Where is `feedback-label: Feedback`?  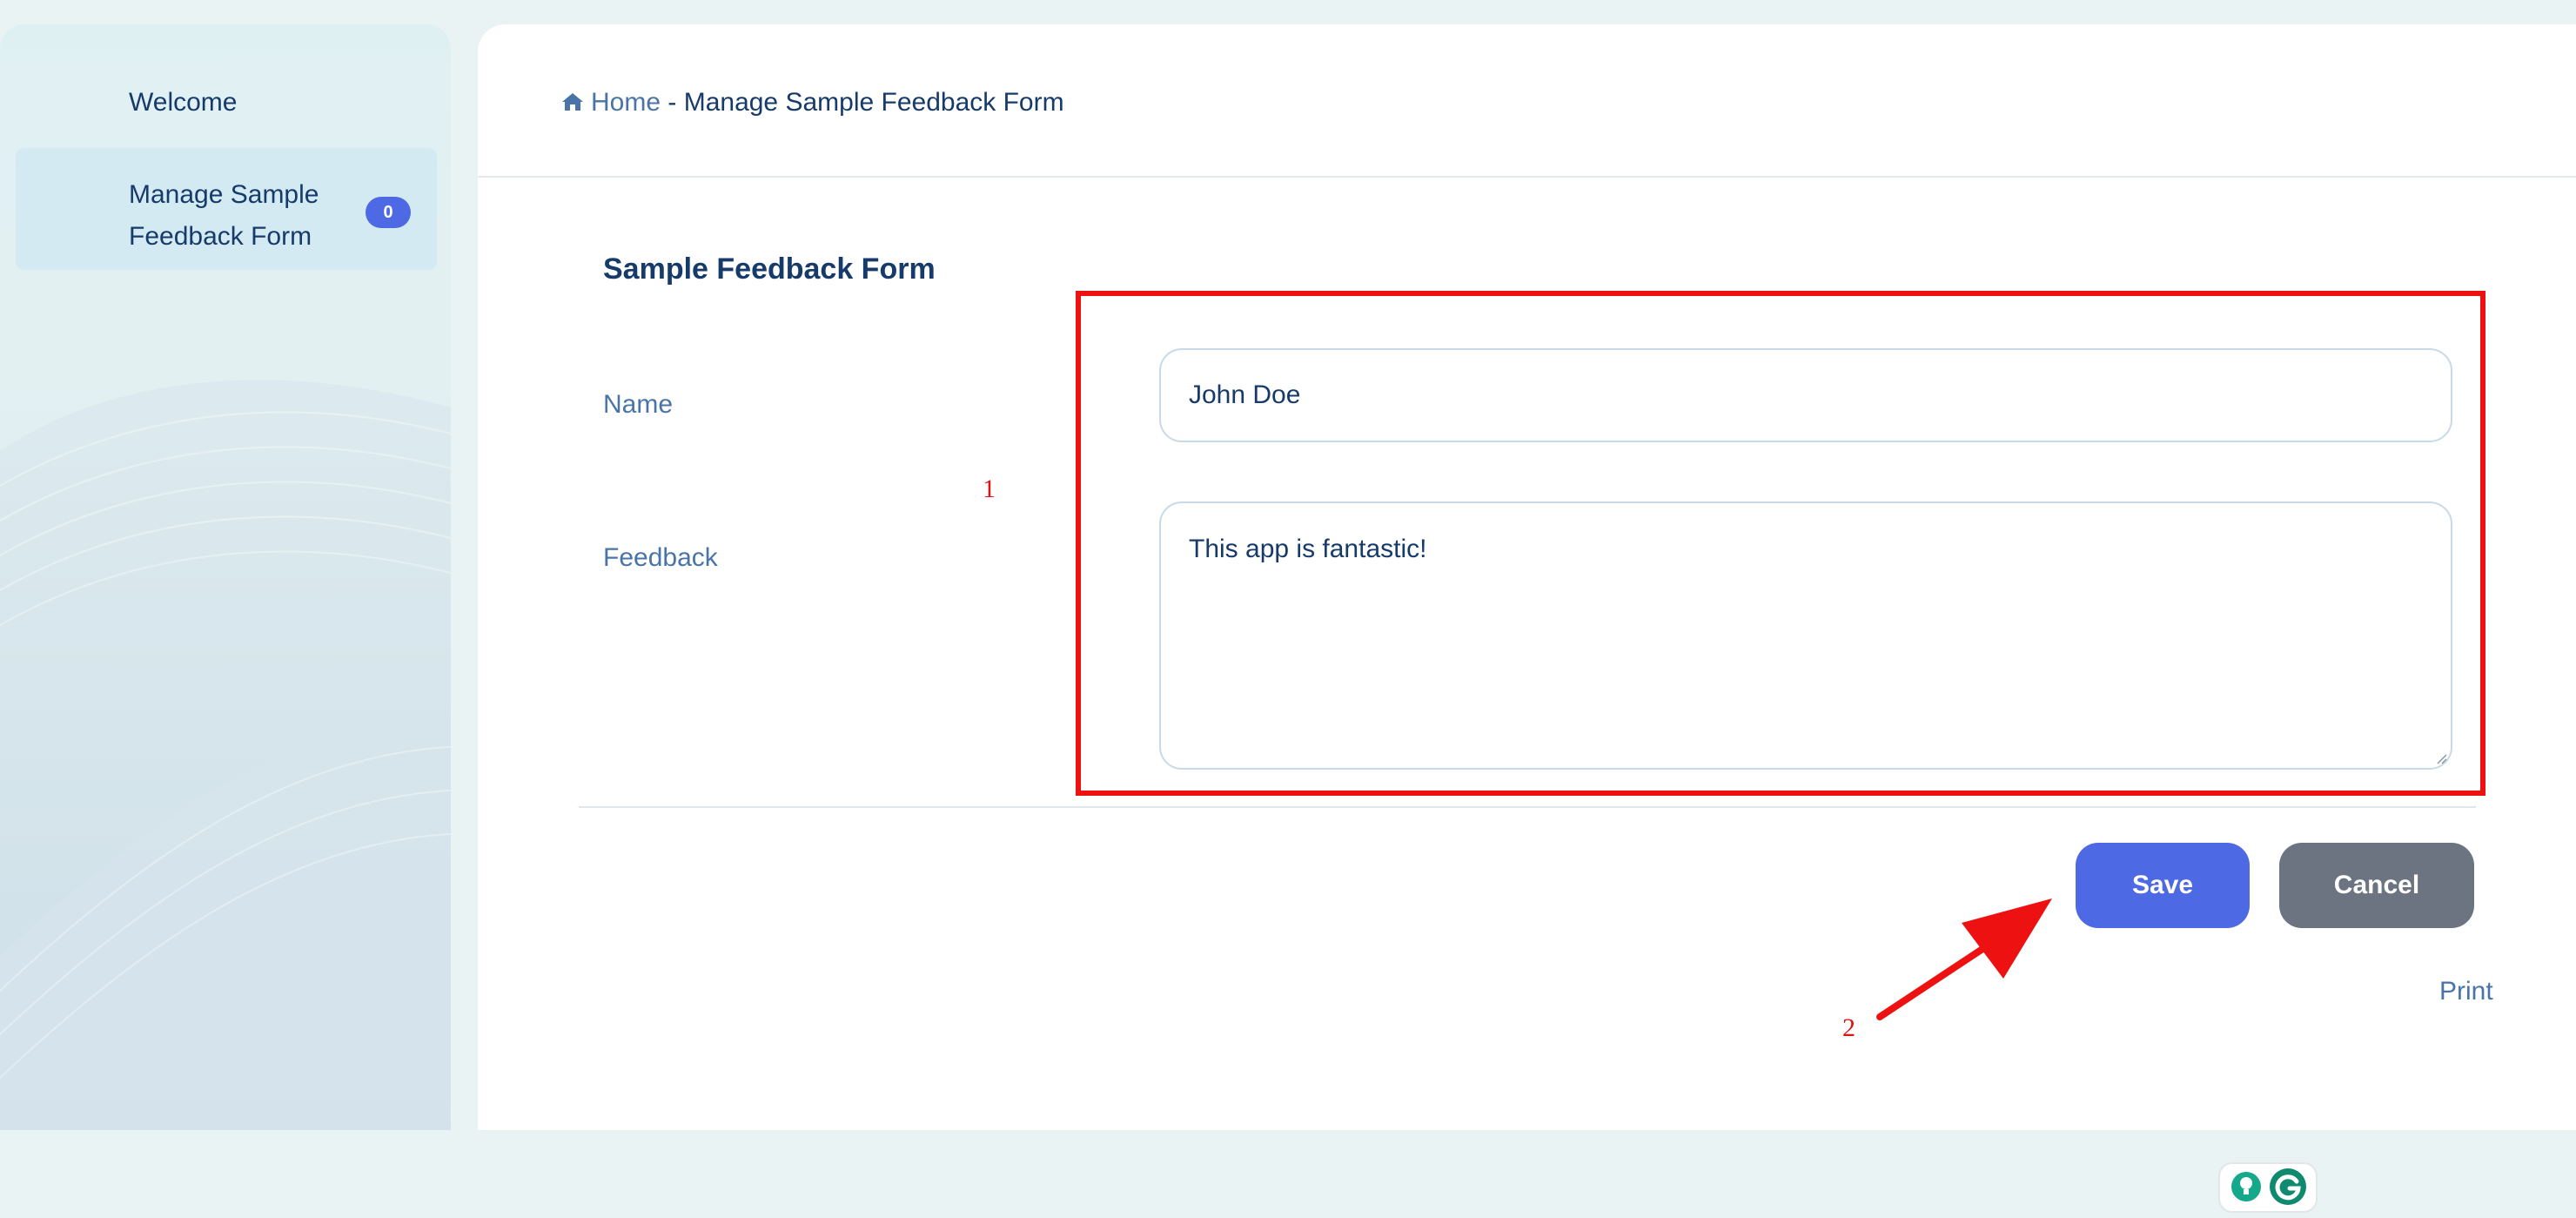 feedback-label: Feedback is located at coordinates (660, 557).